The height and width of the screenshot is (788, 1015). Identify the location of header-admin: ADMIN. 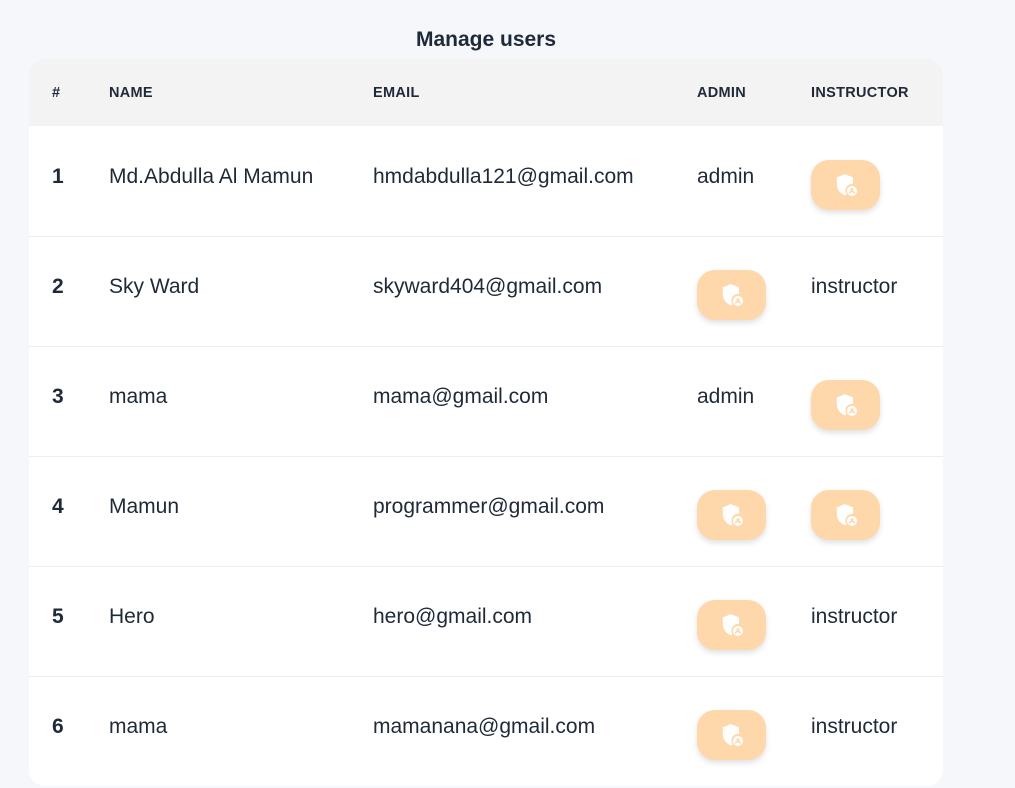
(722, 92).